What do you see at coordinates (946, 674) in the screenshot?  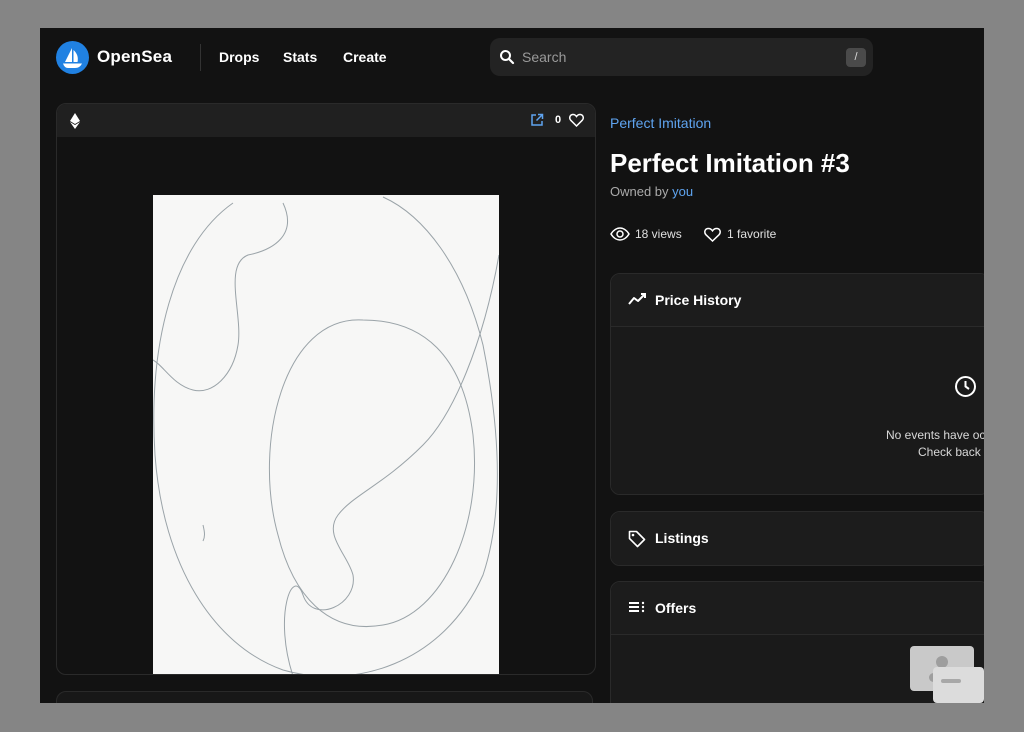 I see `empty-offers-illustration-icon` at bounding box center [946, 674].